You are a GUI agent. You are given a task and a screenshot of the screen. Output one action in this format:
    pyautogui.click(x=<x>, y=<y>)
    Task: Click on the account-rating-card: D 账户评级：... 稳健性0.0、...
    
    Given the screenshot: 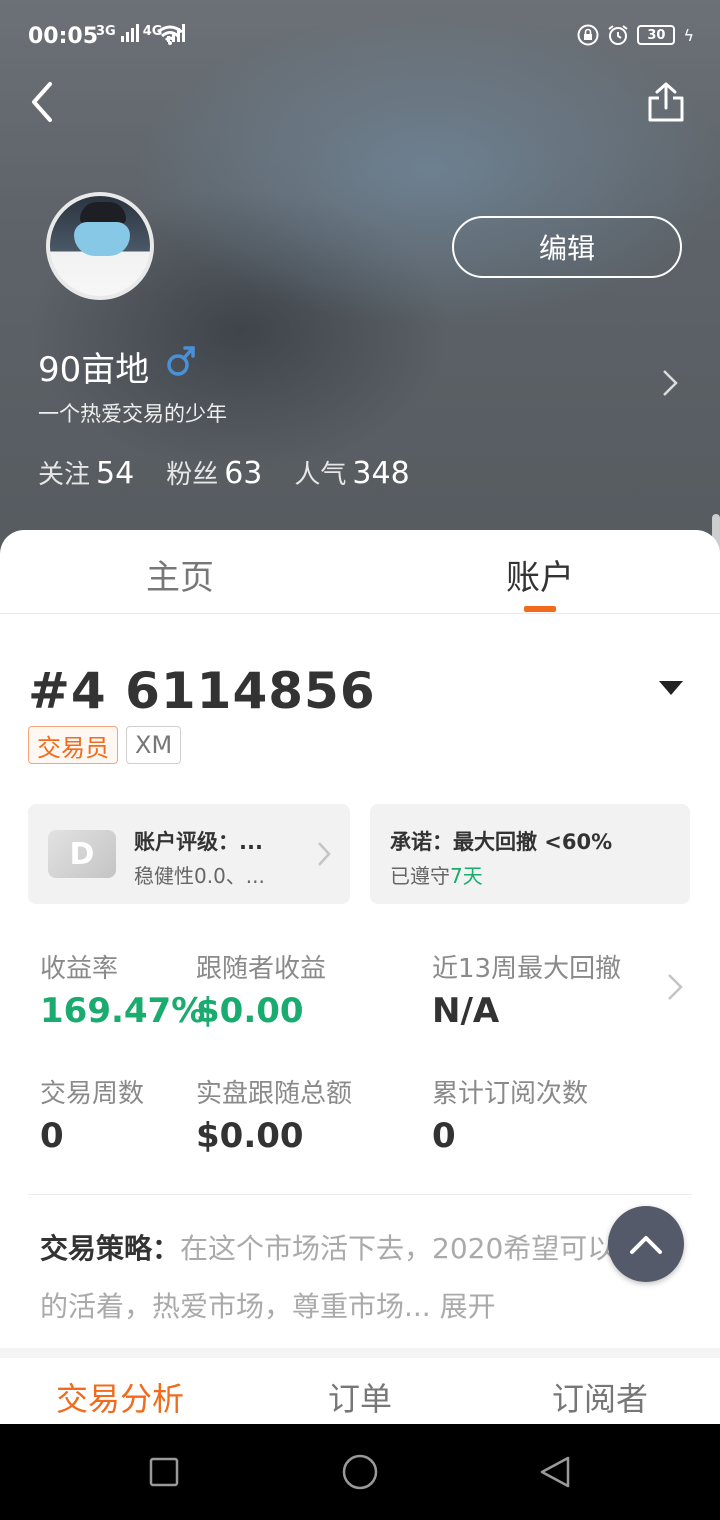 What is the action you would take?
    pyautogui.click(x=189, y=854)
    